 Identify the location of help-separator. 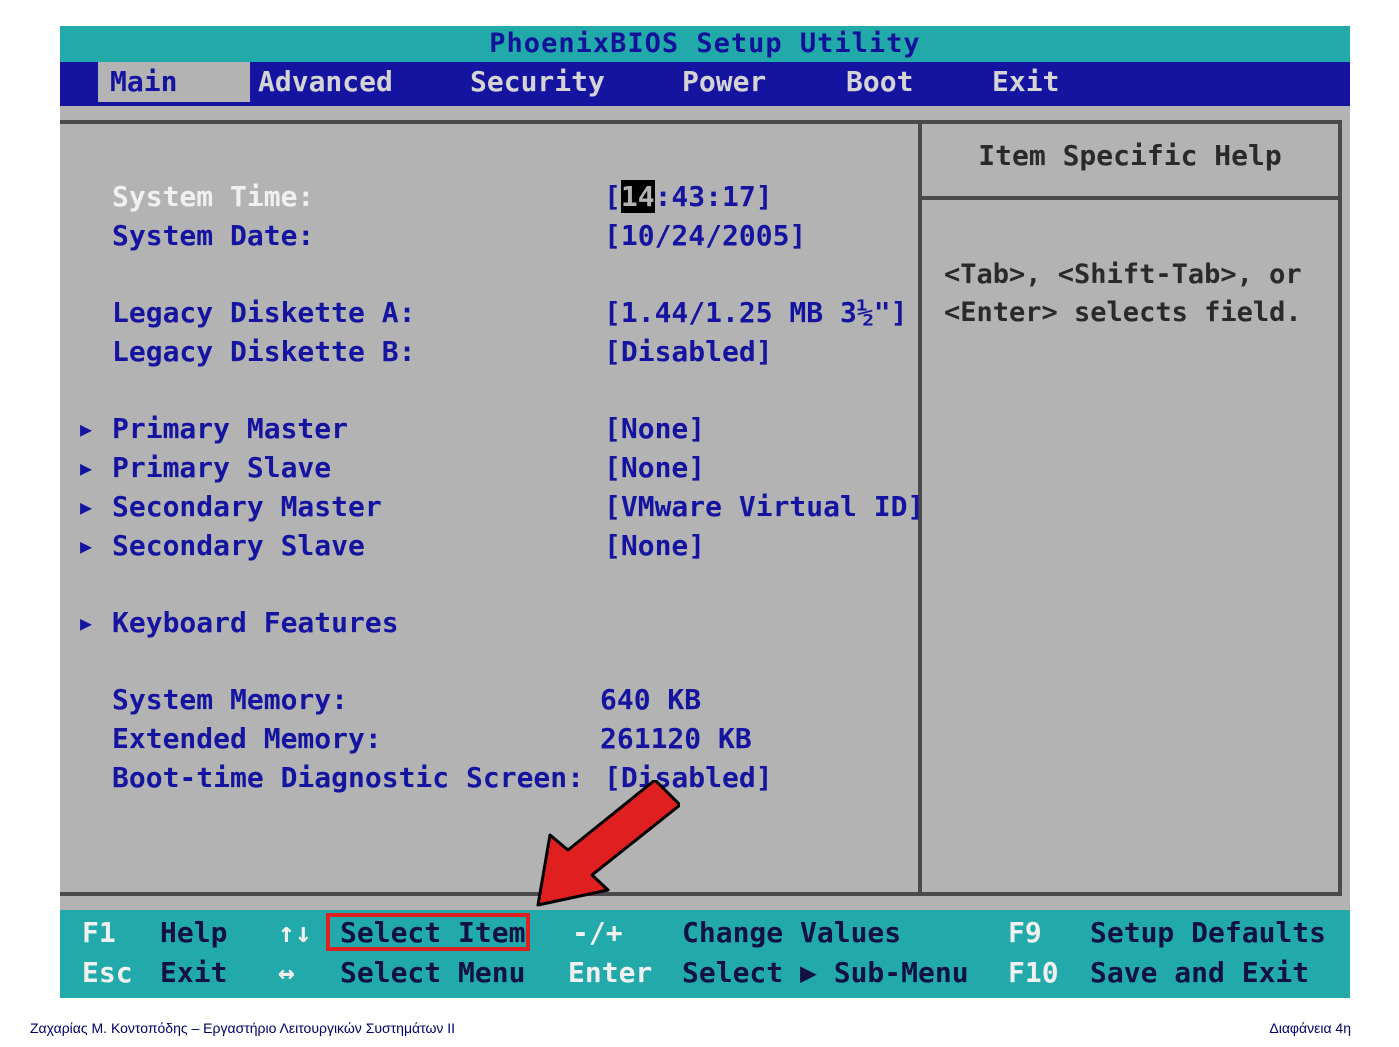
(1130, 198).